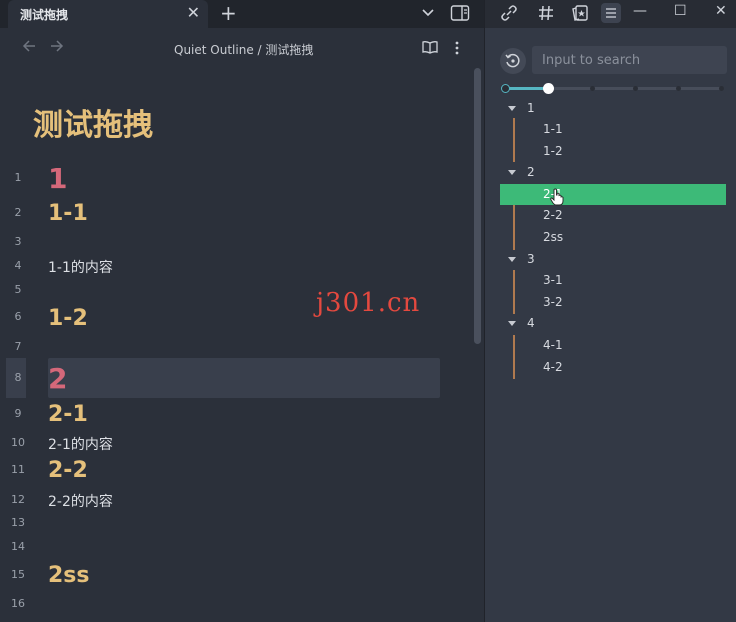 The height and width of the screenshot is (622, 736). Describe the element at coordinates (18, 546) in the screenshot. I see `line-number: 14` at that location.